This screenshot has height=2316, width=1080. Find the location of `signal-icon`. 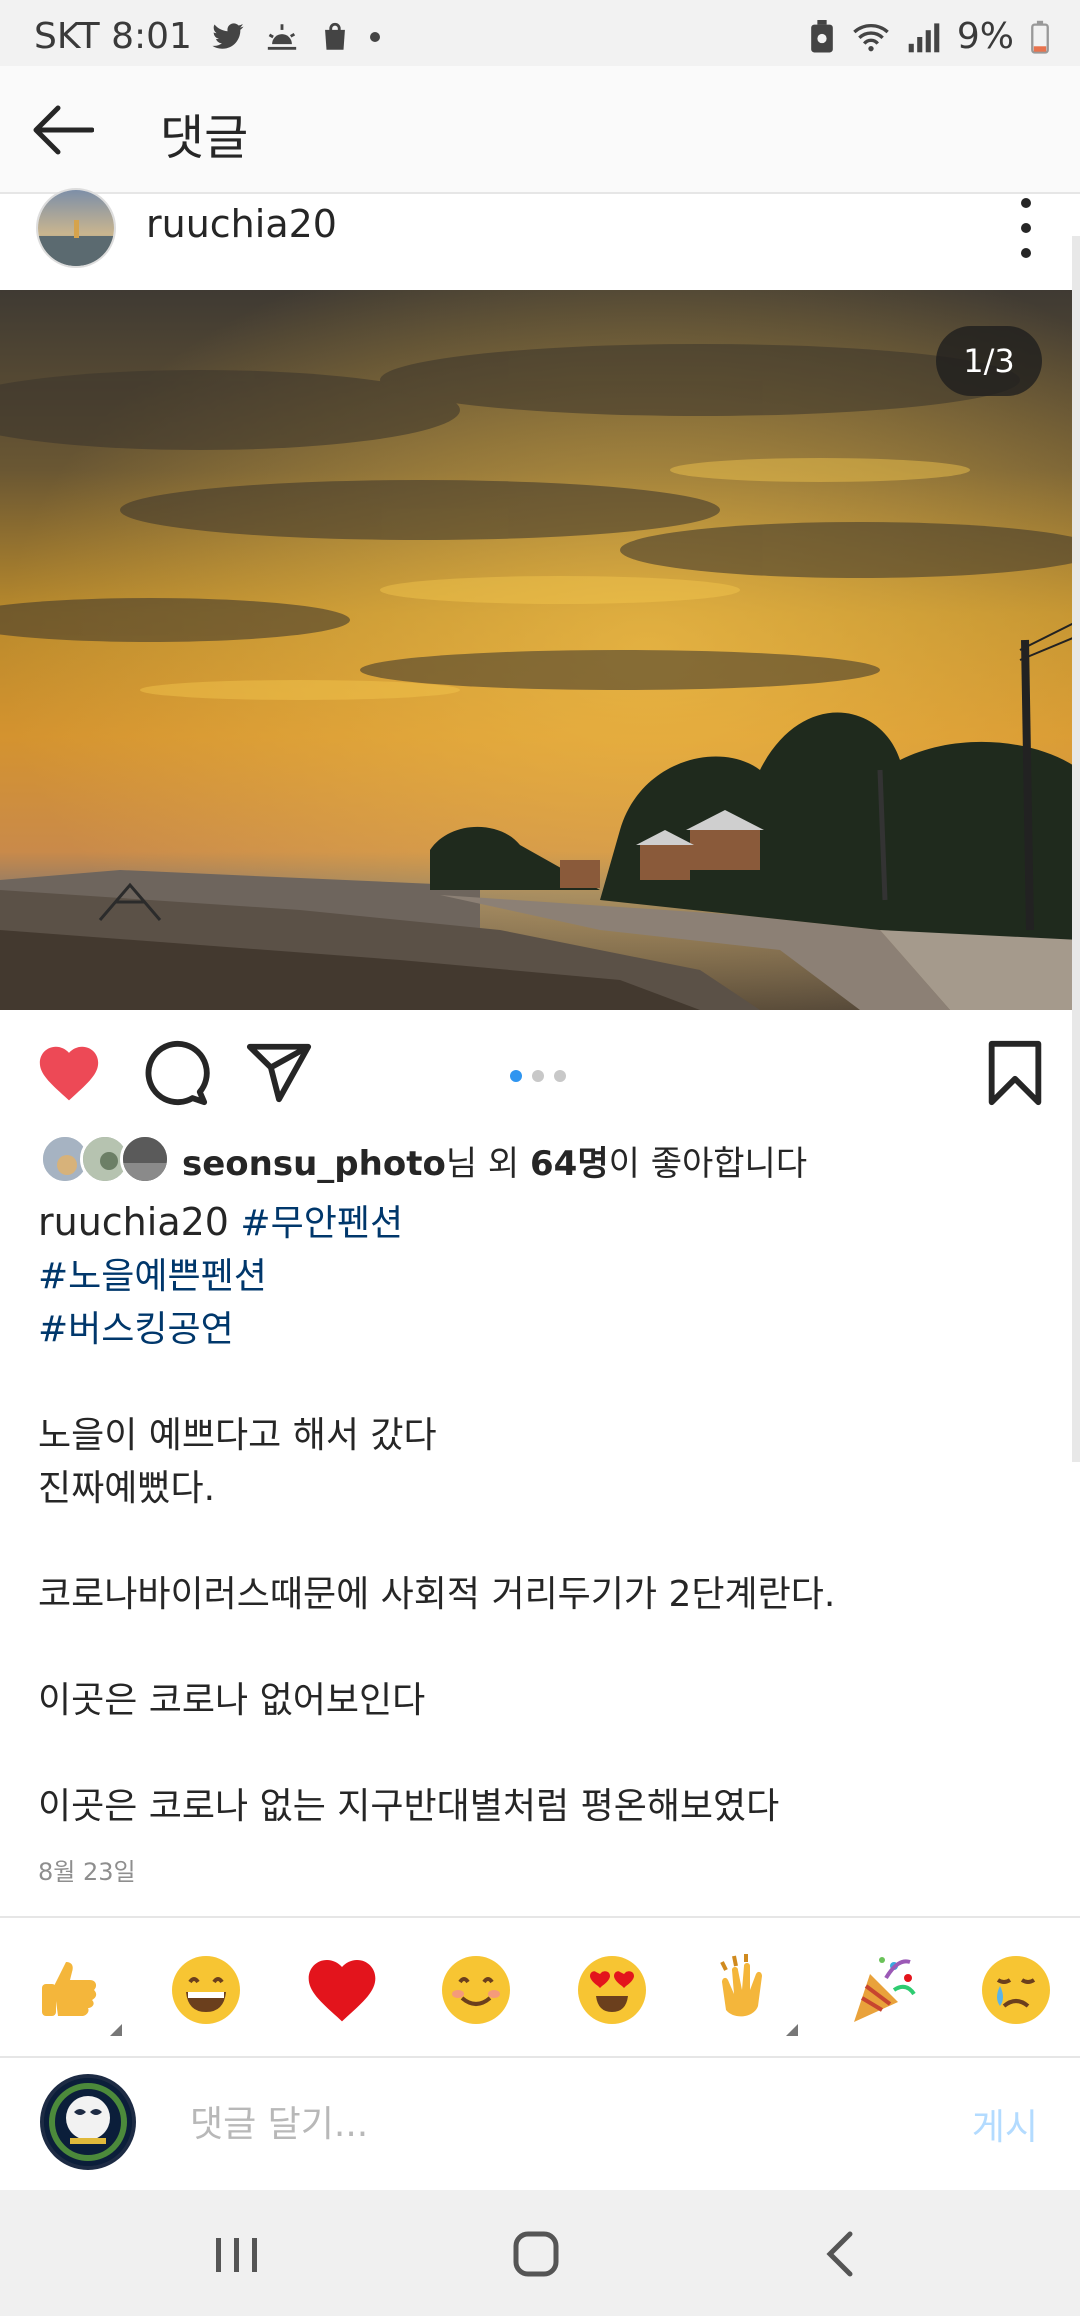

signal-icon is located at coordinates (924, 37).